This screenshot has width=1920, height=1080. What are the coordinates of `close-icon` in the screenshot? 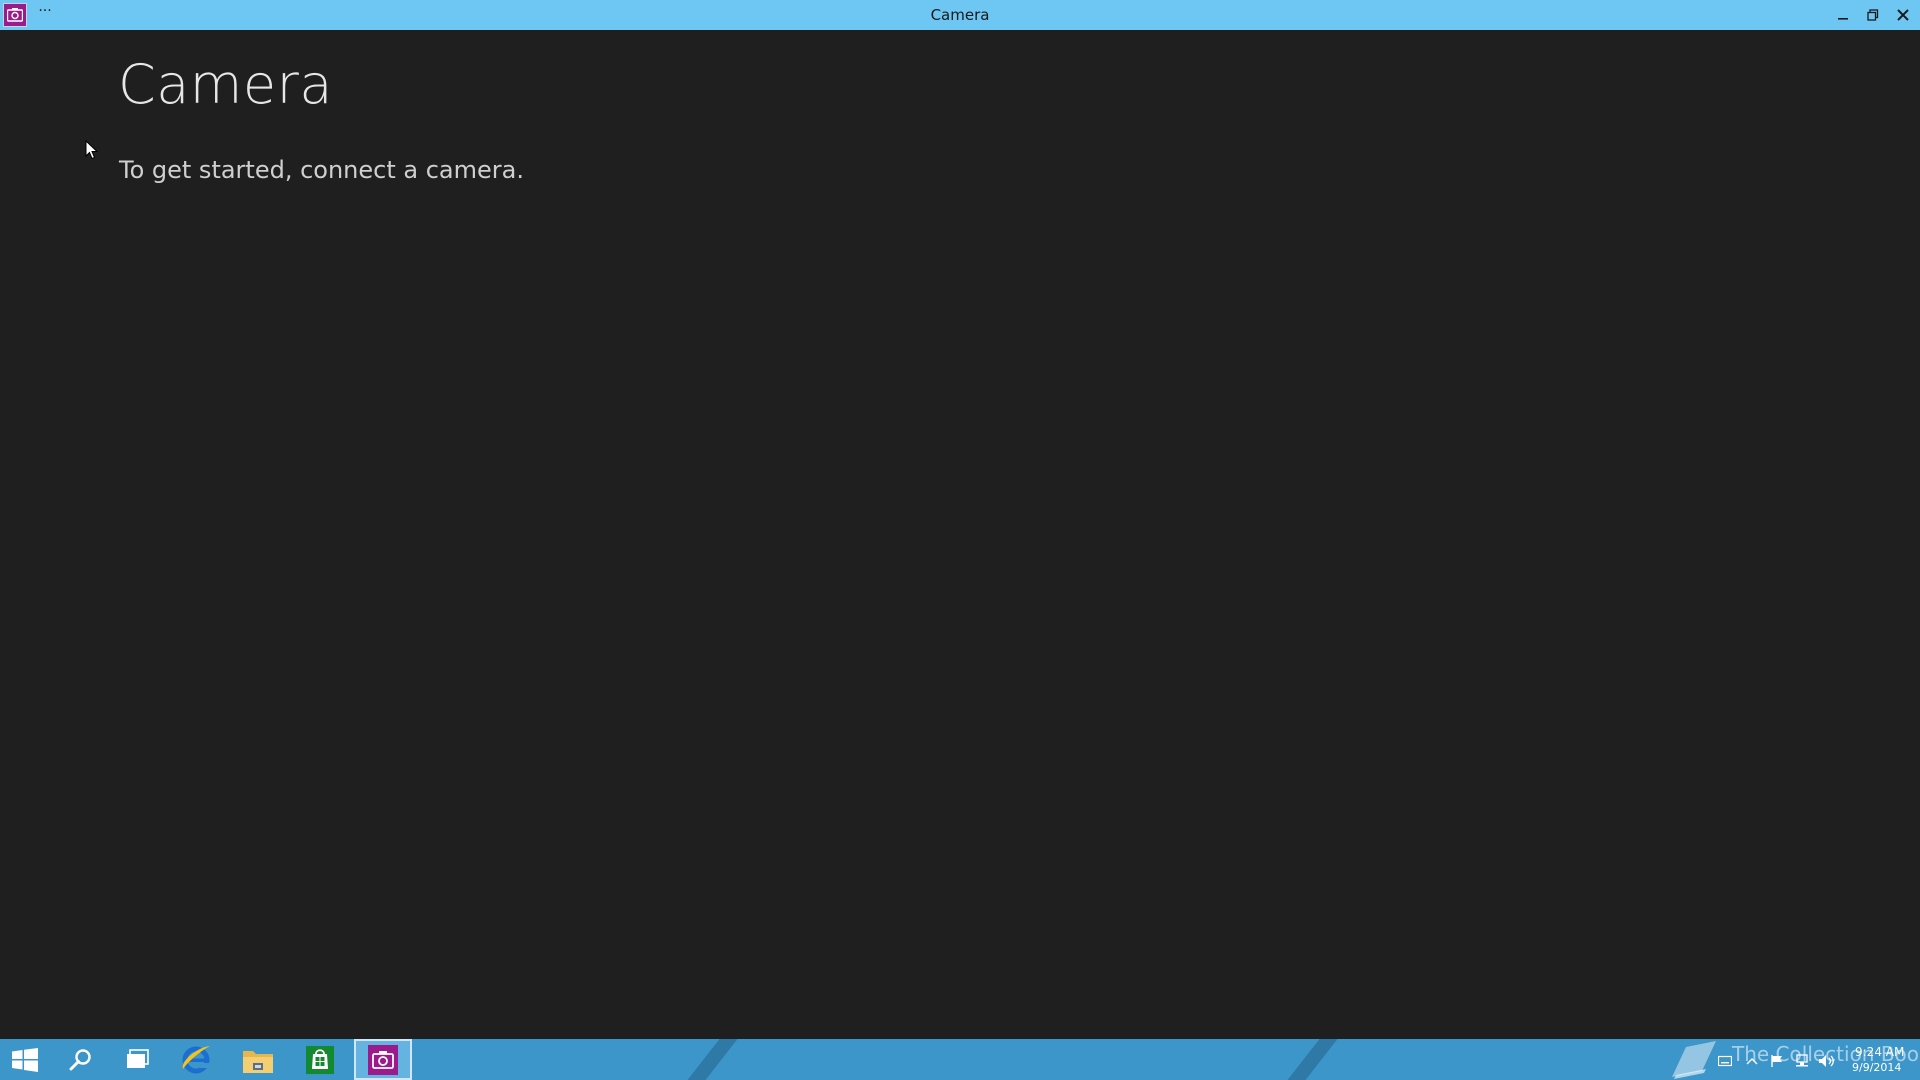 It's located at (1903, 15).